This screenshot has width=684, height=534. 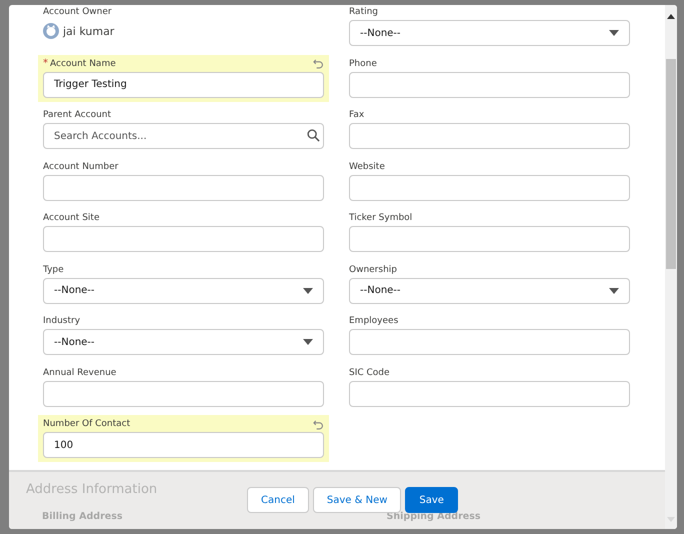 What do you see at coordinates (431, 500) in the screenshot?
I see `save-button: Save` at bounding box center [431, 500].